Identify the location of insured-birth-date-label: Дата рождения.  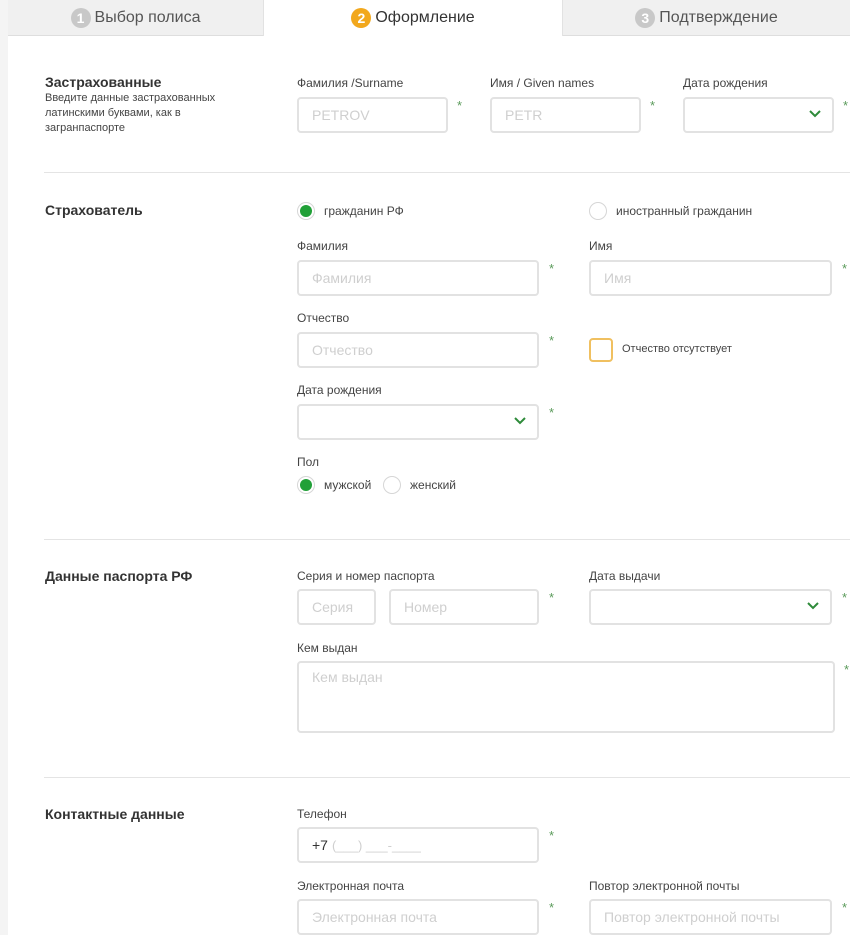
(725, 83).